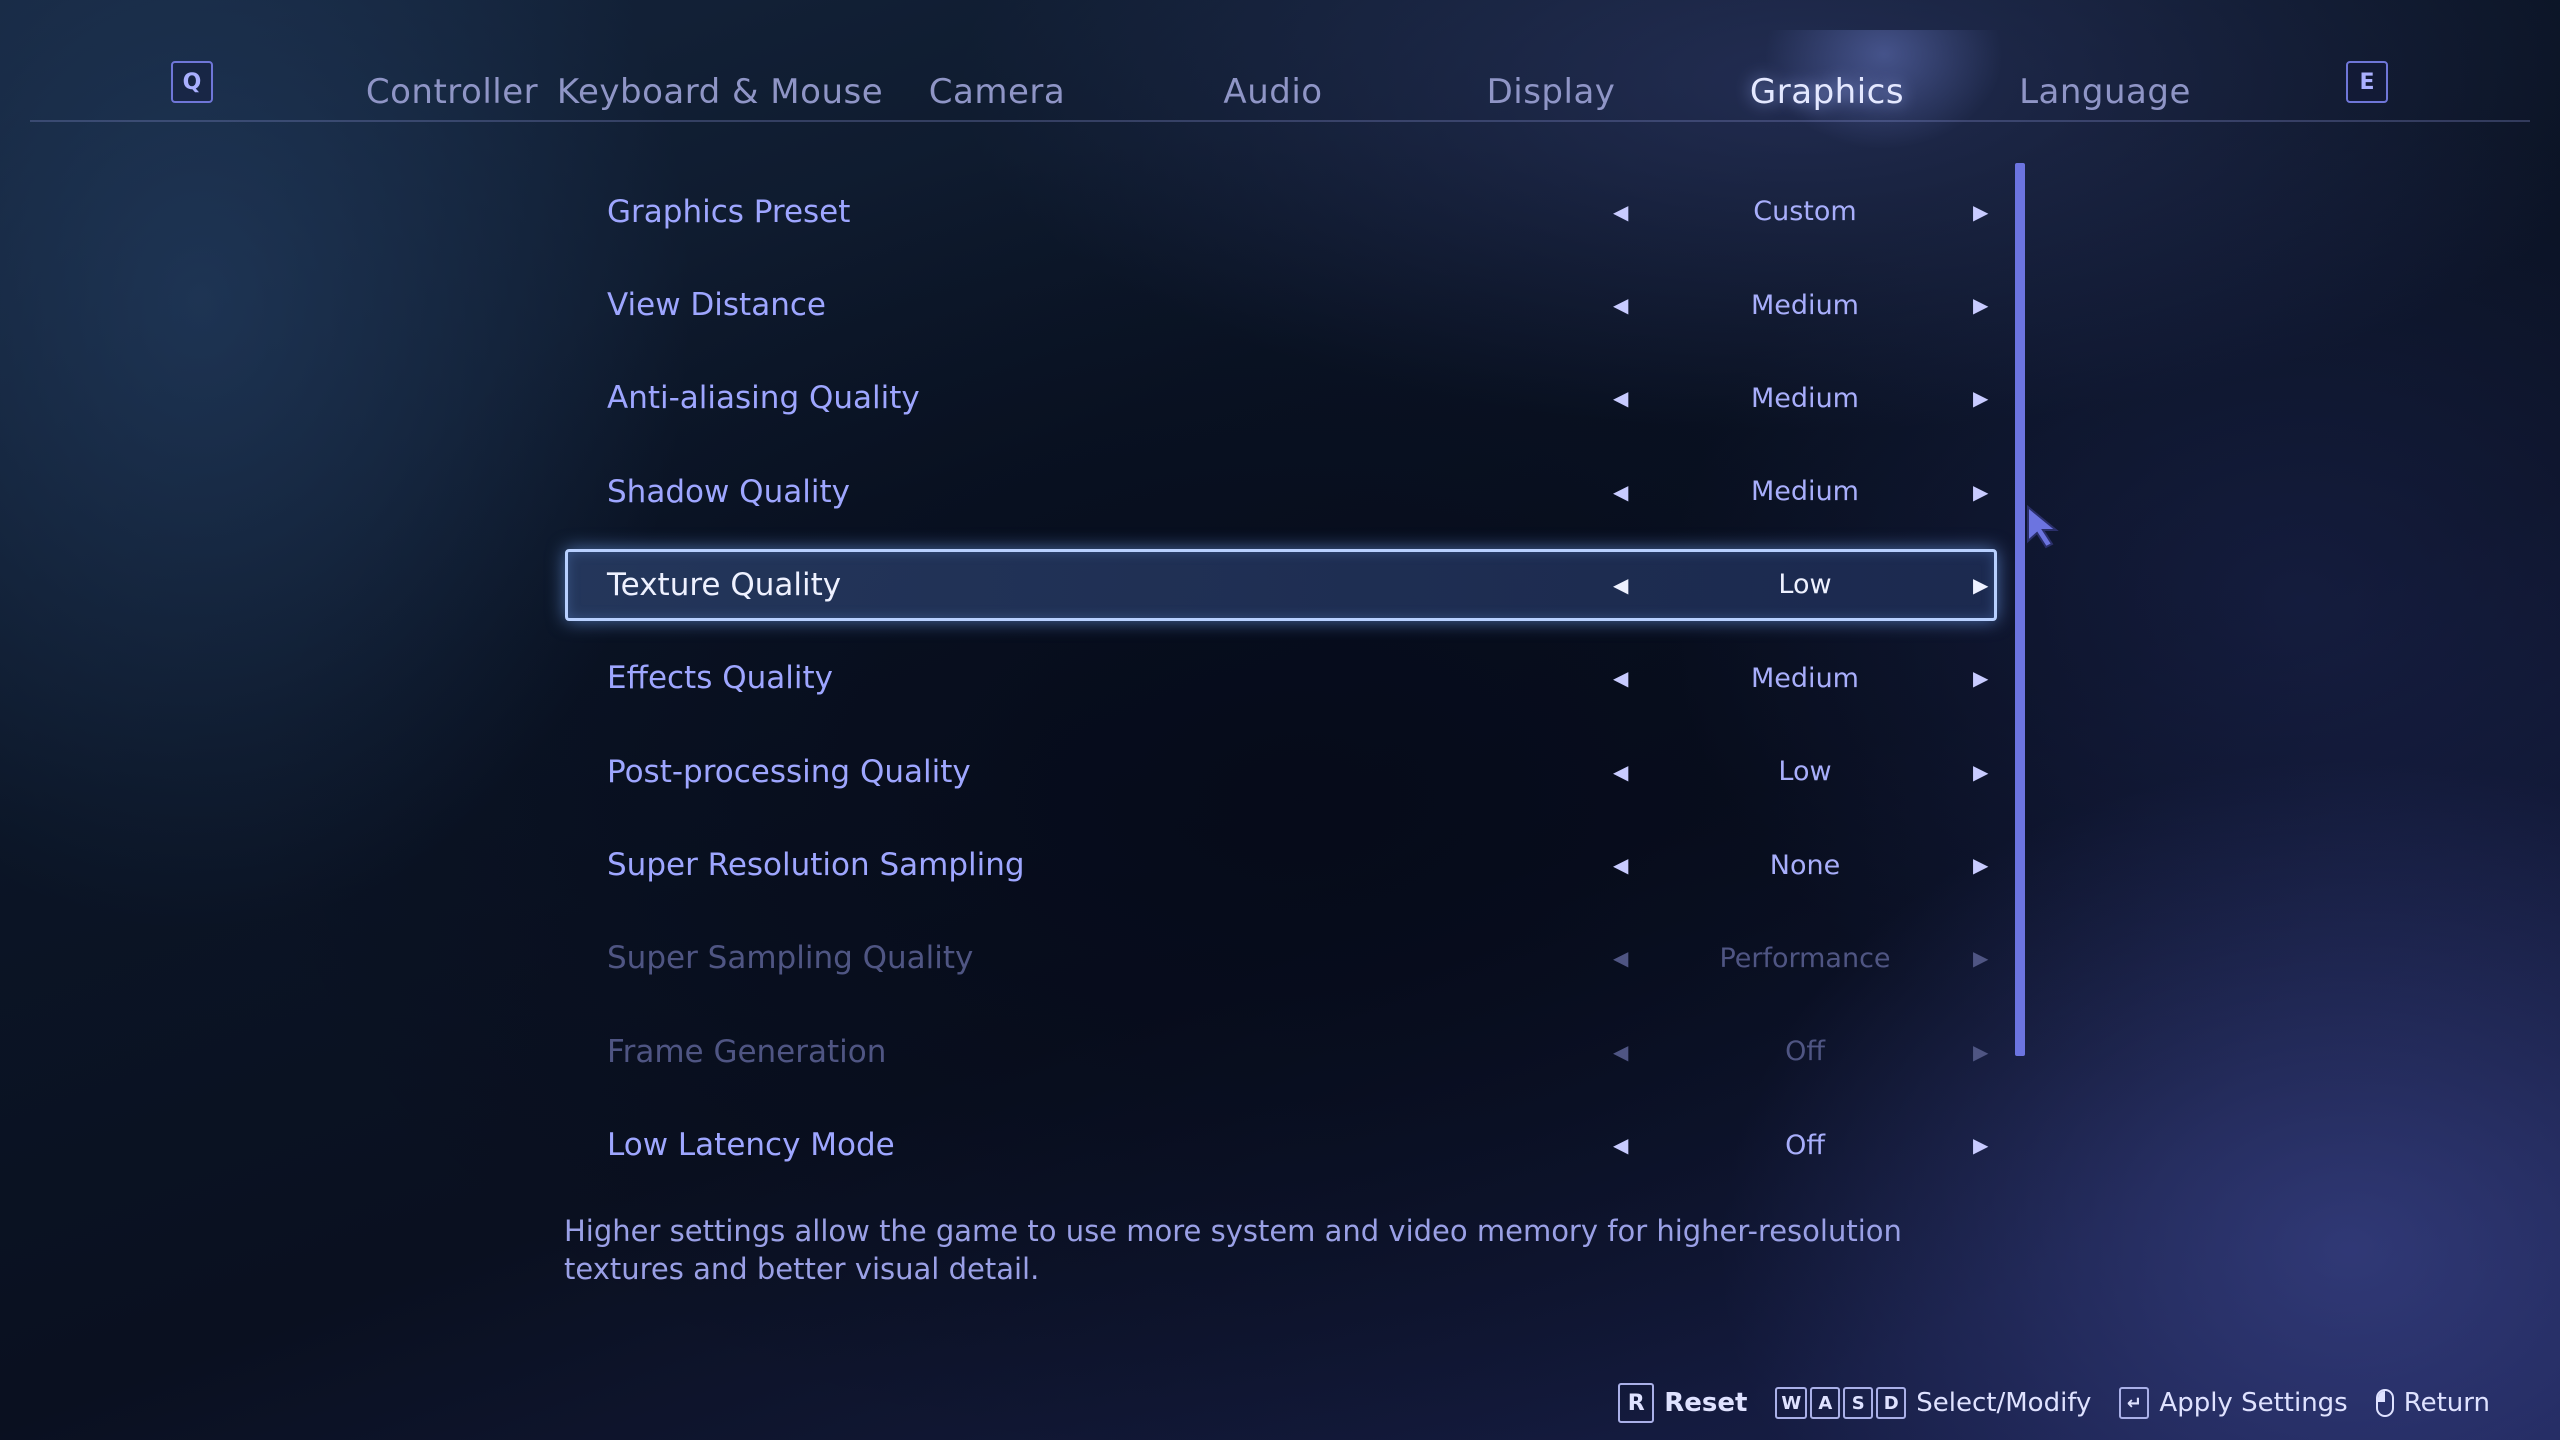 This screenshot has width=2560, height=1440. I want to click on setting-super-resolution-sampling: Super Resolution Sampling ◀ None ▶, so click(1281, 864).